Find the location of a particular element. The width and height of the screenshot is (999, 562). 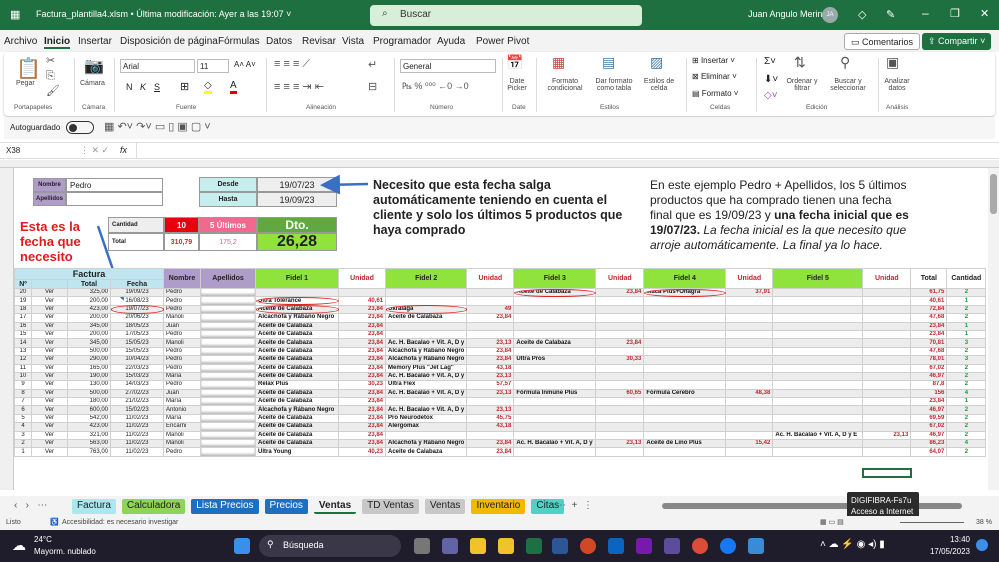

column-header: Cantidad is located at coordinates (966, 278).